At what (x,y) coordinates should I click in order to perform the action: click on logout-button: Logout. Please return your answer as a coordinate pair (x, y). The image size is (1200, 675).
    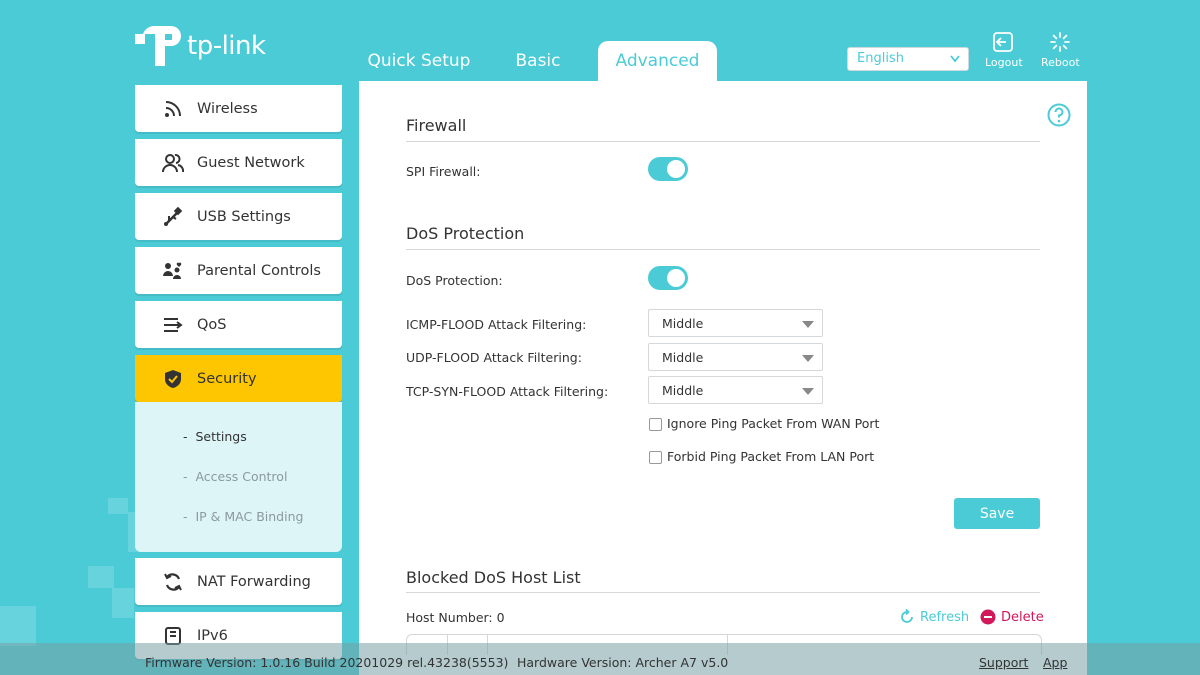
    Looking at the image, I should click on (1004, 50).